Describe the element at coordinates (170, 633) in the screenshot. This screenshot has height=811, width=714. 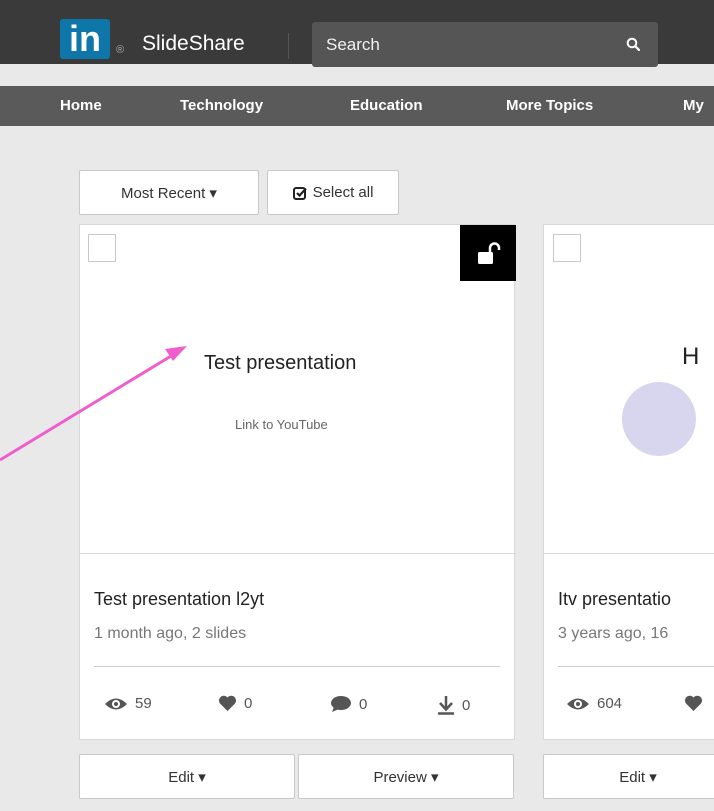
I see `card-meta: 1 month ago, 2 slides` at that location.